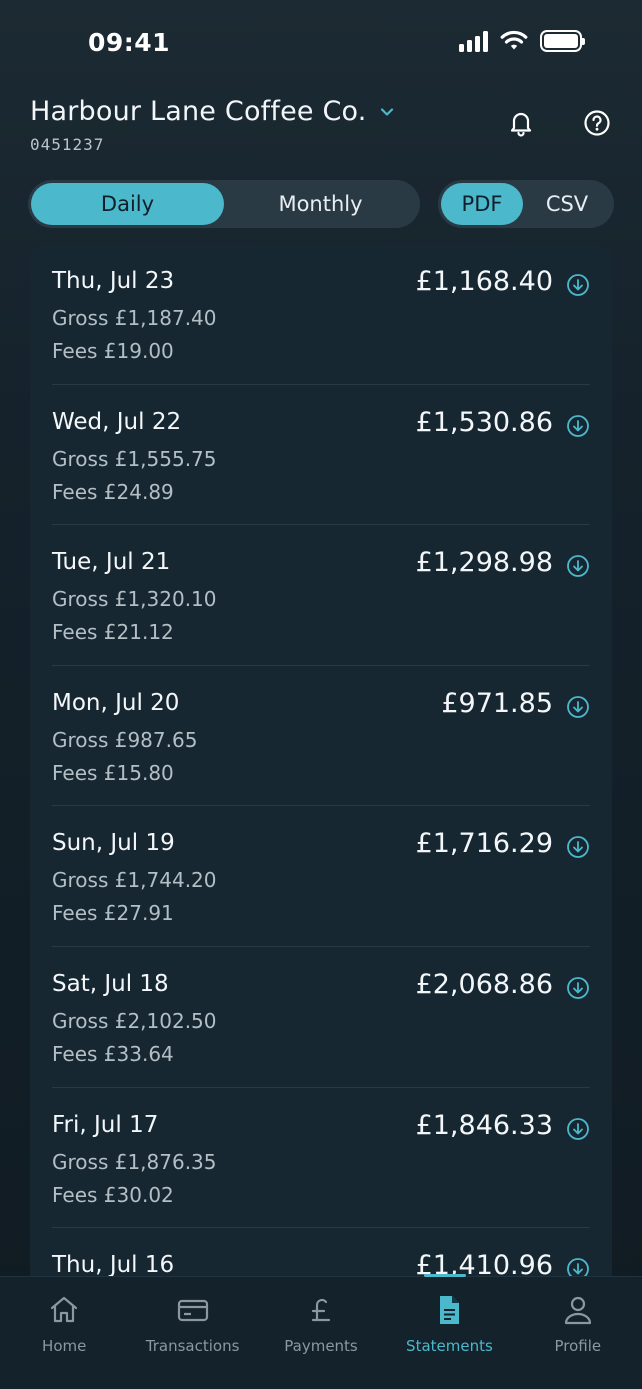 The height and width of the screenshot is (1389, 642). What do you see at coordinates (113, 772) in the screenshot?
I see `statement-fees: Fees £15.80` at bounding box center [113, 772].